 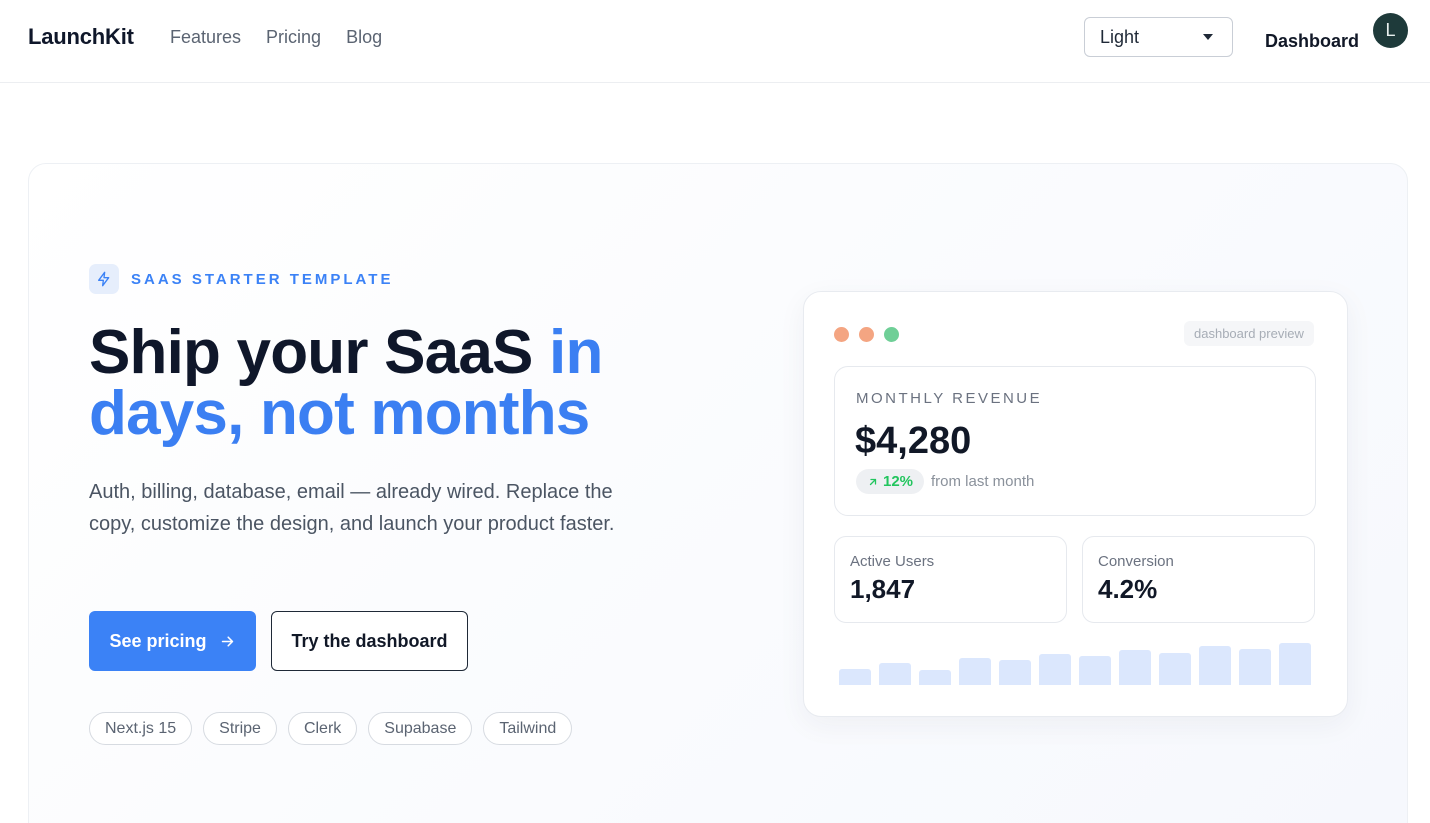 What do you see at coordinates (950, 579) in the screenshot?
I see `metric-card-active-users: Active Users 1,847` at bounding box center [950, 579].